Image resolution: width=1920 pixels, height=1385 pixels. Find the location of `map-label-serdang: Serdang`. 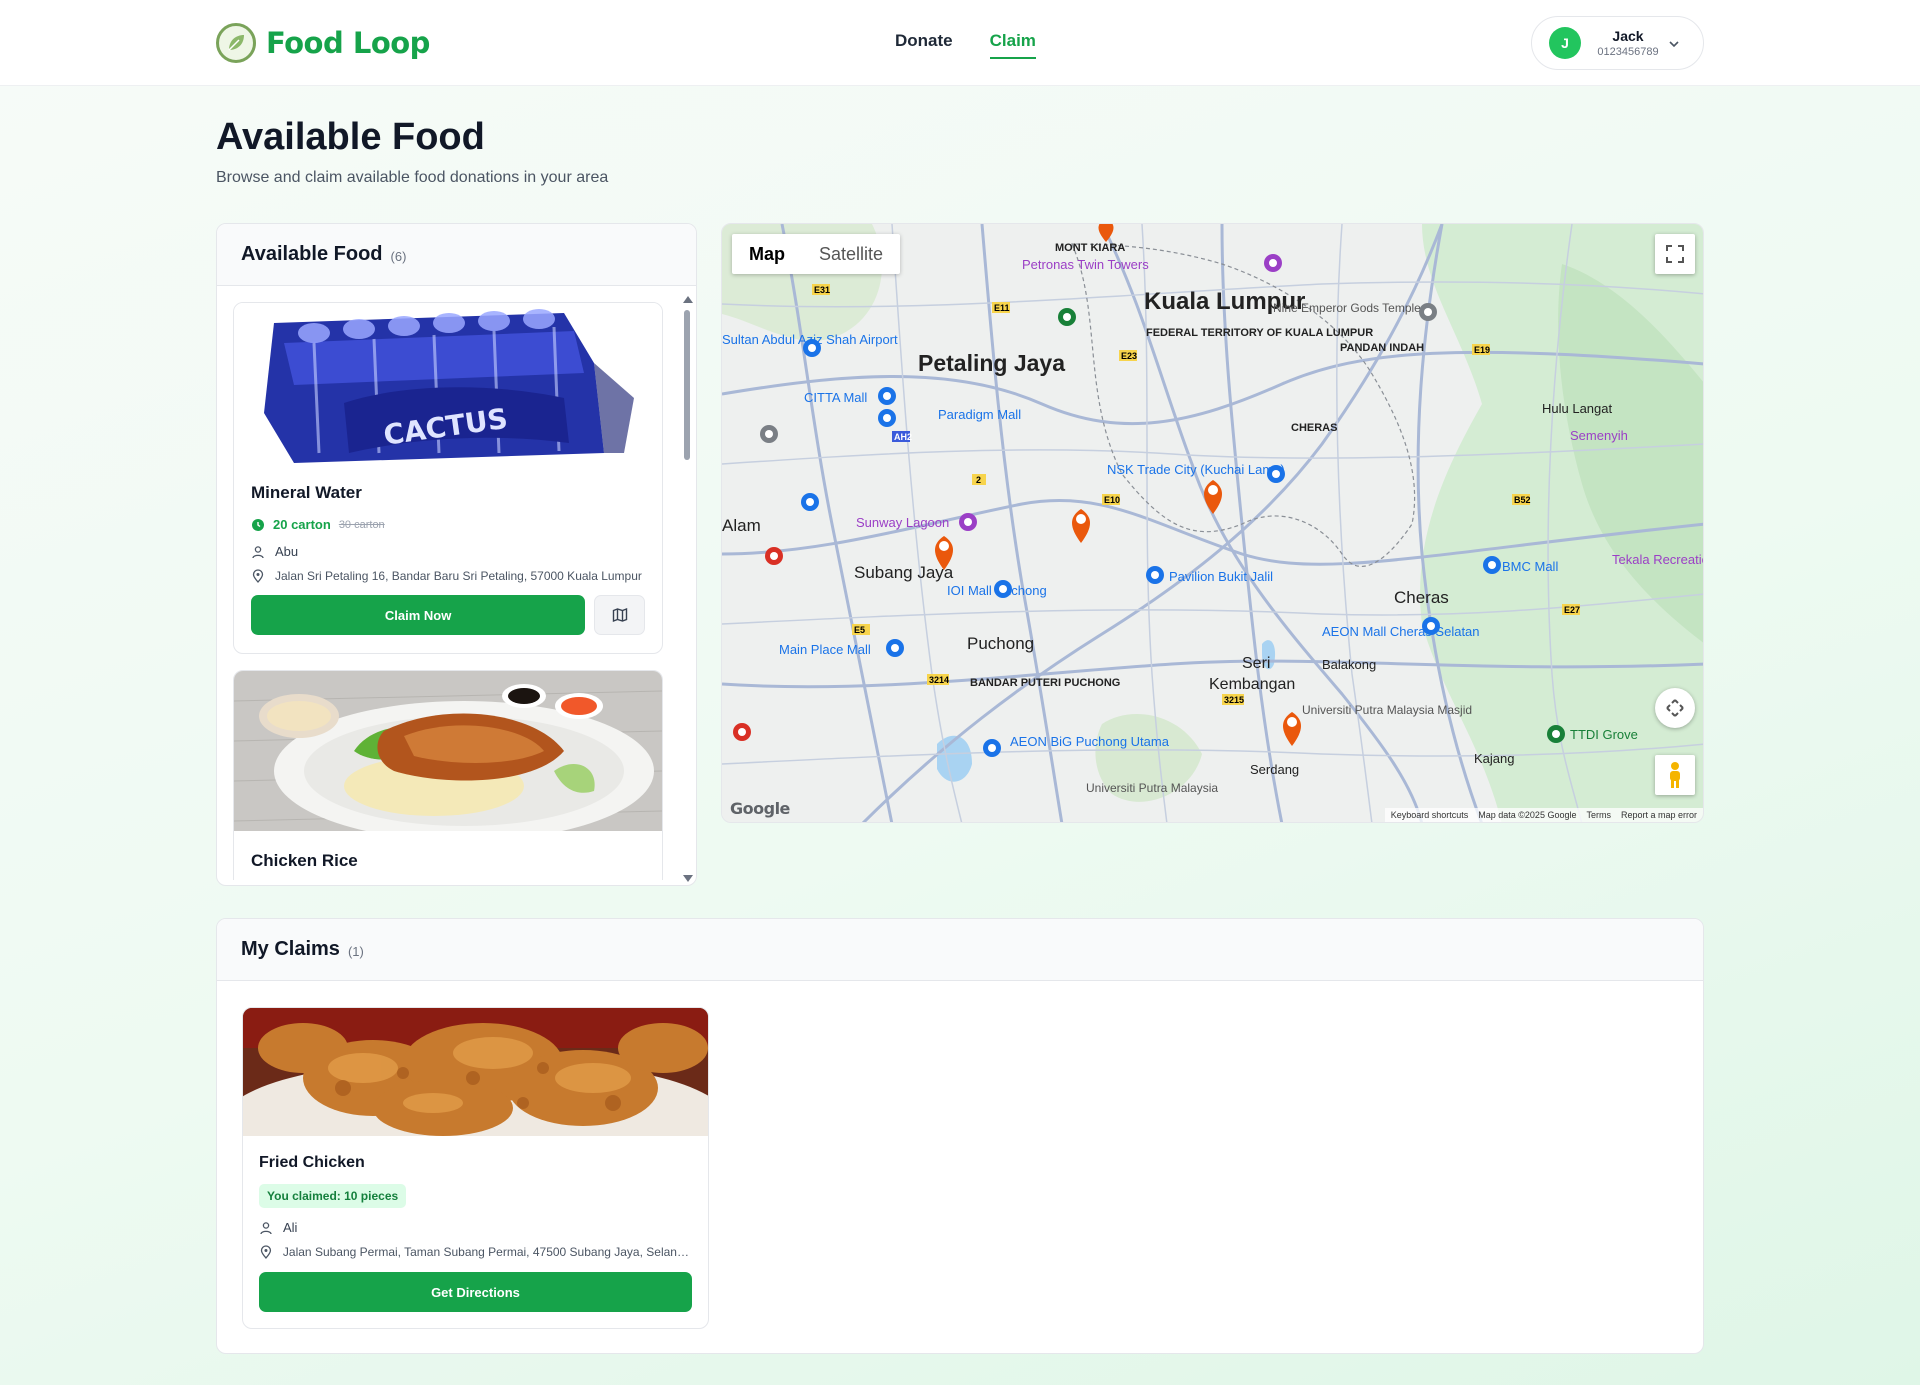

map-label-serdang: Serdang is located at coordinates (1274, 769).